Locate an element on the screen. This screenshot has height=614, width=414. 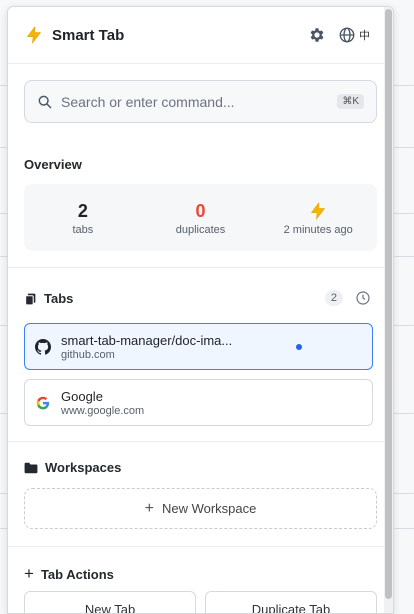
overview-card: 2 tabs 0 duplicates 2 minutes ago is located at coordinates (200, 217).